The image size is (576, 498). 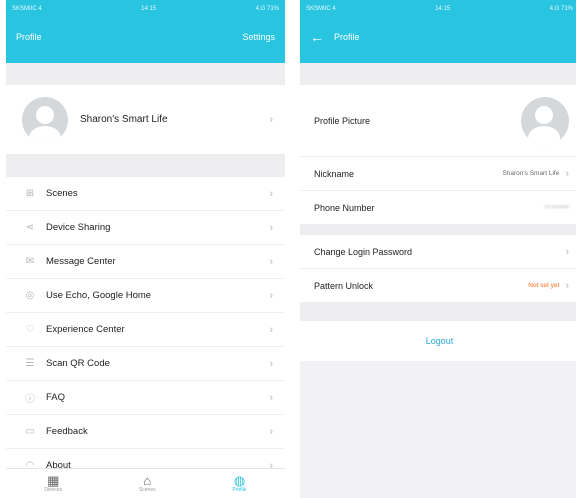 What do you see at coordinates (438, 40) in the screenshot?
I see `app-bar: ← Profile` at bounding box center [438, 40].